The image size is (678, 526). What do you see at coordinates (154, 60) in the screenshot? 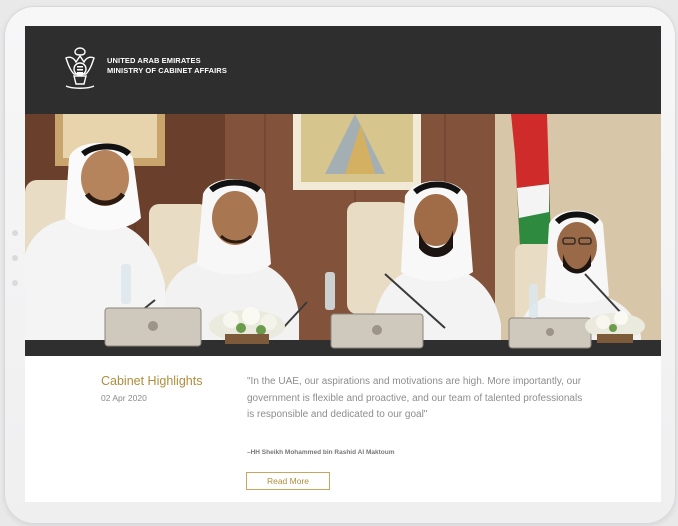
I see `country-name: UNITED ARAB EMIRATES` at bounding box center [154, 60].